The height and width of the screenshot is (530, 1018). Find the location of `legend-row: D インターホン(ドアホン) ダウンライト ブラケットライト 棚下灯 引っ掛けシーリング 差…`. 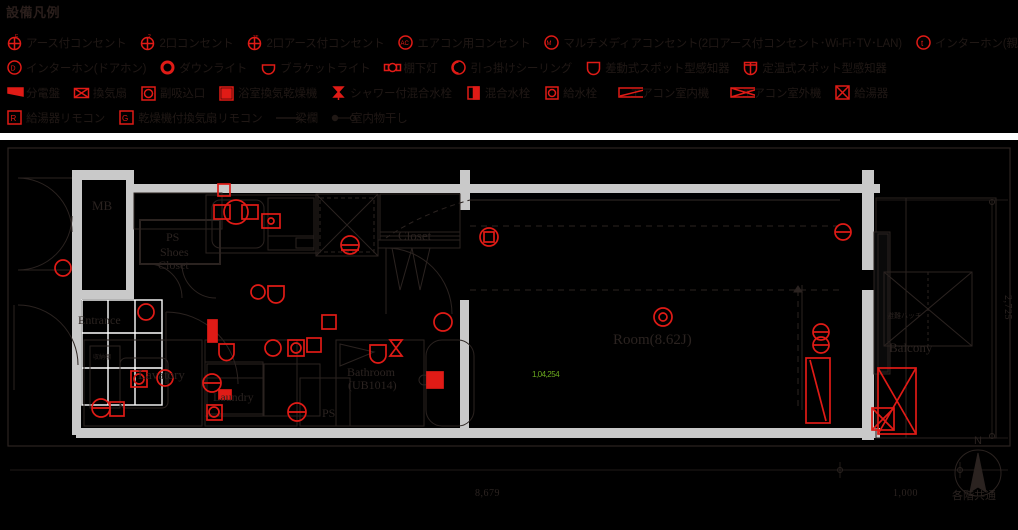

legend-row: D インターホン(ドアホン) ダウンライト ブラケットライト 棚下灯 引っ掛けシーリング 差… is located at coordinates (509, 67).